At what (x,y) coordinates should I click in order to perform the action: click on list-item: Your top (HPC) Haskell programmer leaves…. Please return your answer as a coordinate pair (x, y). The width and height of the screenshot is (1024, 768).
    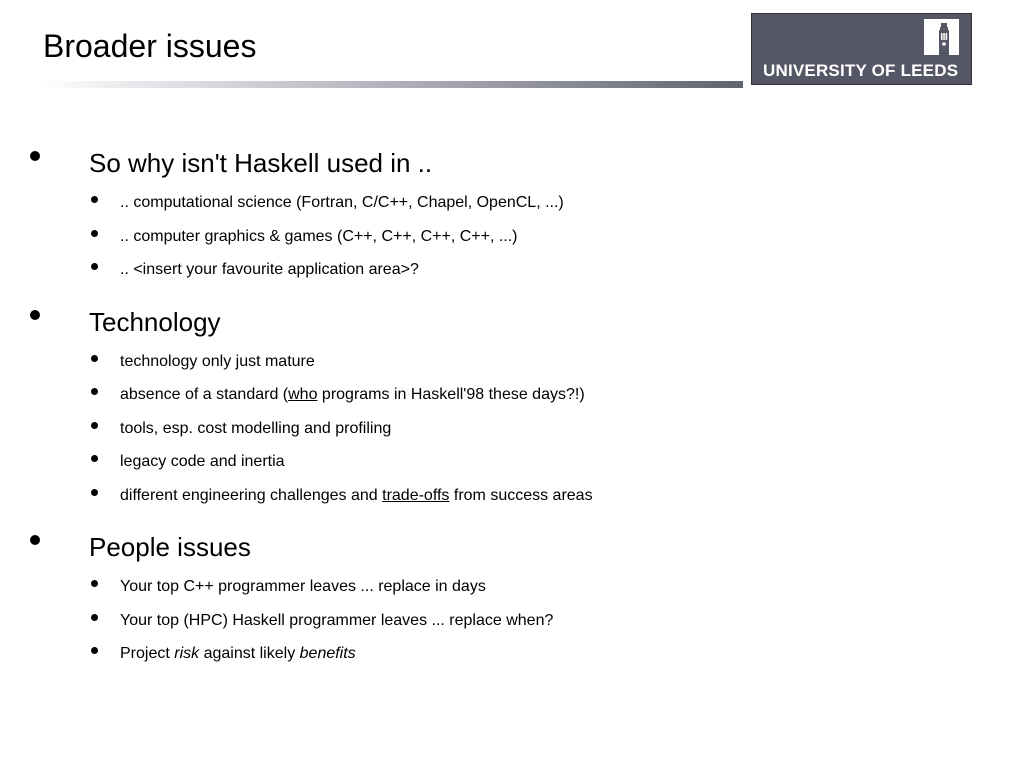
    Looking at the image, I should click on (337, 620).